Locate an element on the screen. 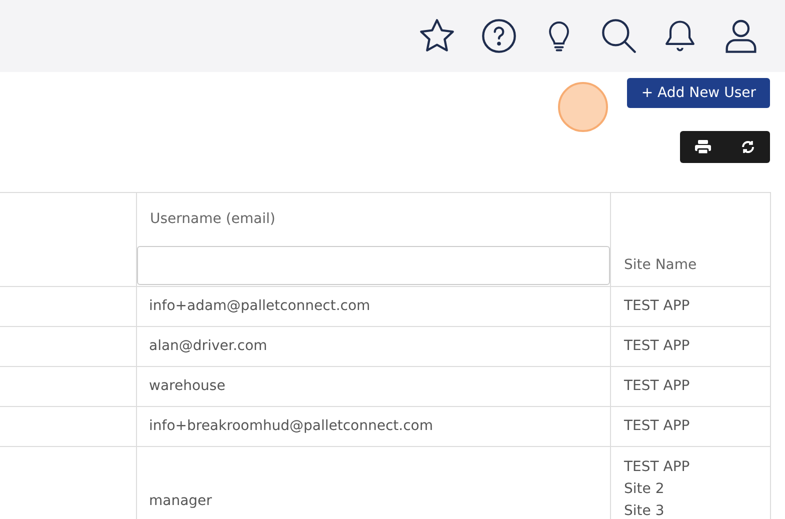 The height and width of the screenshot is (519, 785). search-icon is located at coordinates (619, 36).